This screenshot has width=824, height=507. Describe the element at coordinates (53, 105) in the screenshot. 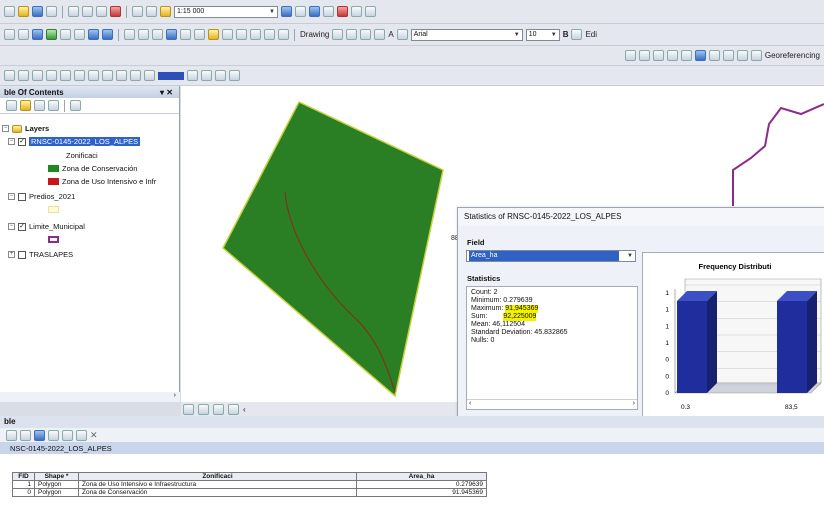

I see `list-by-selection-icon` at that location.